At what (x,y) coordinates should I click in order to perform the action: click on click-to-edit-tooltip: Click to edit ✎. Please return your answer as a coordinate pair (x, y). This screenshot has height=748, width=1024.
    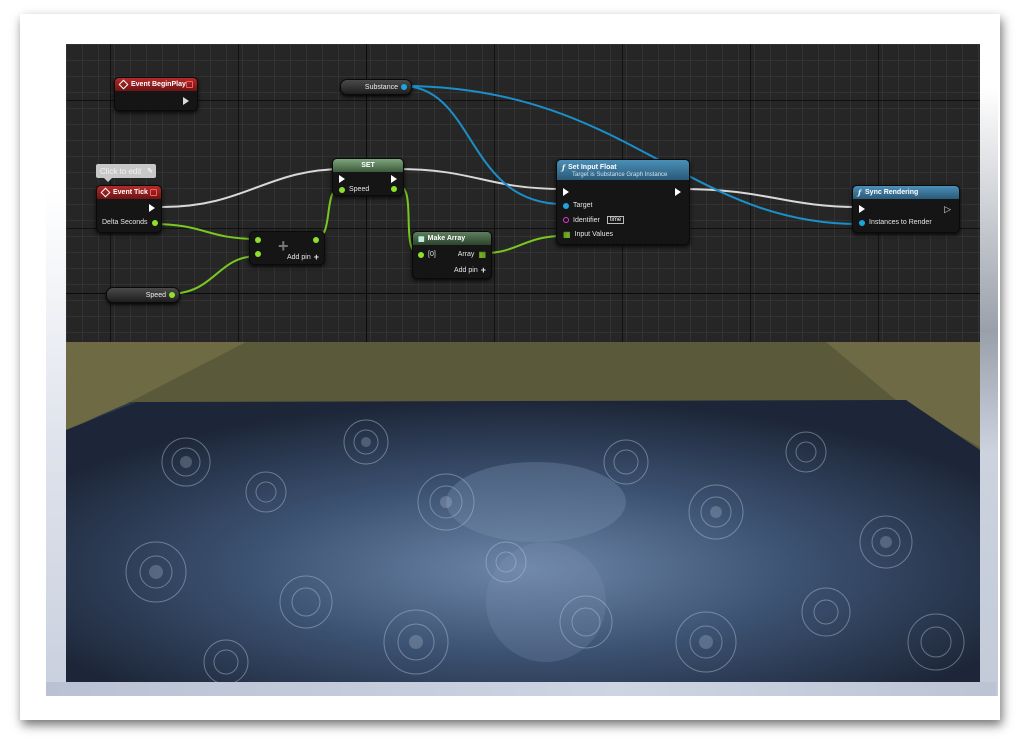
    Looking at the image, I should click on (126, 173).